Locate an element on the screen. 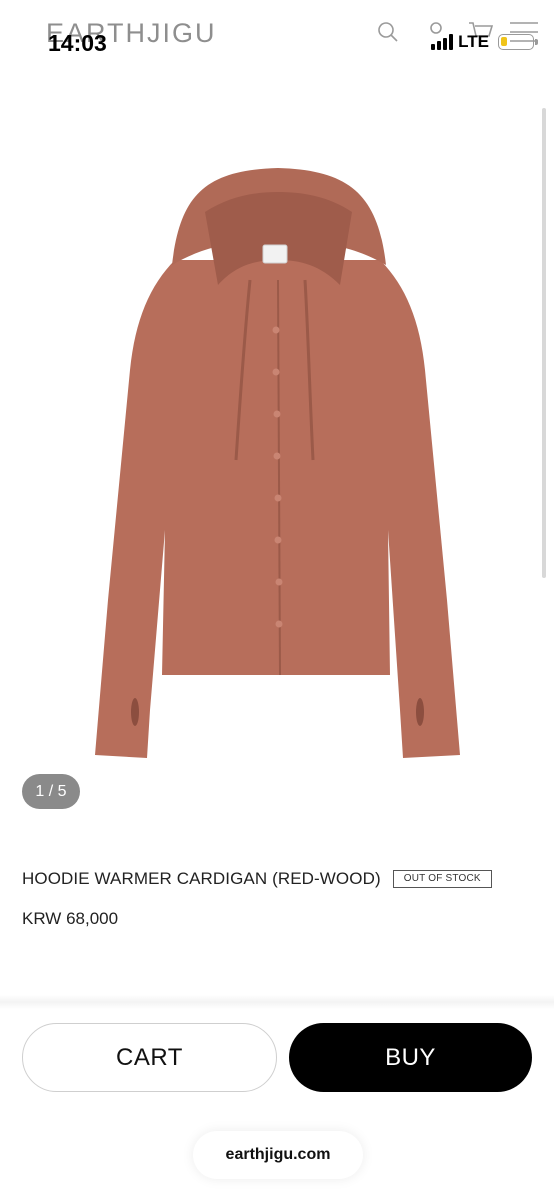  neck-label is located at coordinates (275, 254).